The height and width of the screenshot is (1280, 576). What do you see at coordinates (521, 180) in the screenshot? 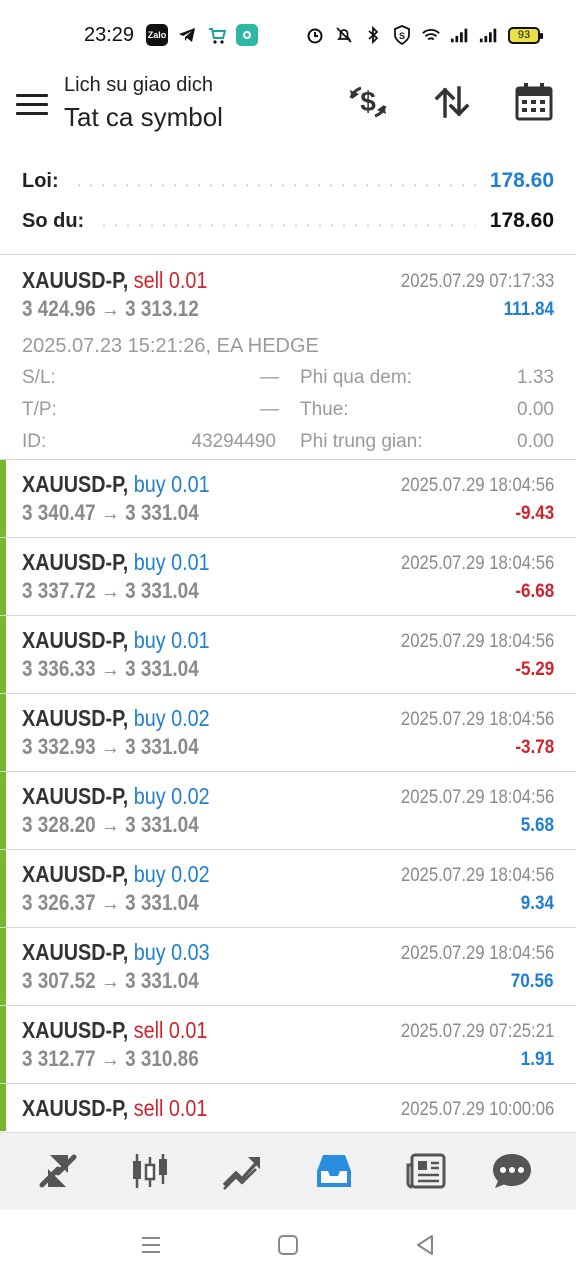
I see `profit-value: 178.60` at bounding box center [521, 180].